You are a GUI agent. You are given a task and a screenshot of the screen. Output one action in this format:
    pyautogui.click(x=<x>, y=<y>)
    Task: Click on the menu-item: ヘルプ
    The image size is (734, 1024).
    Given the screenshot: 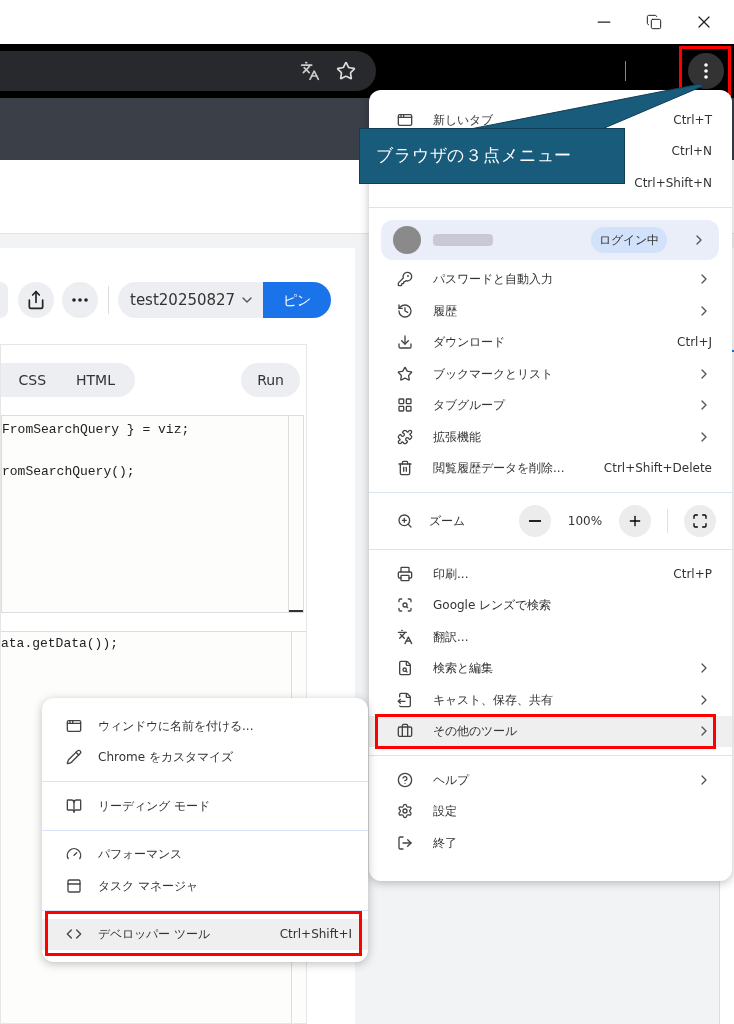 What is the action you would take?
    pyautogui.click(x=550, y=780)
    